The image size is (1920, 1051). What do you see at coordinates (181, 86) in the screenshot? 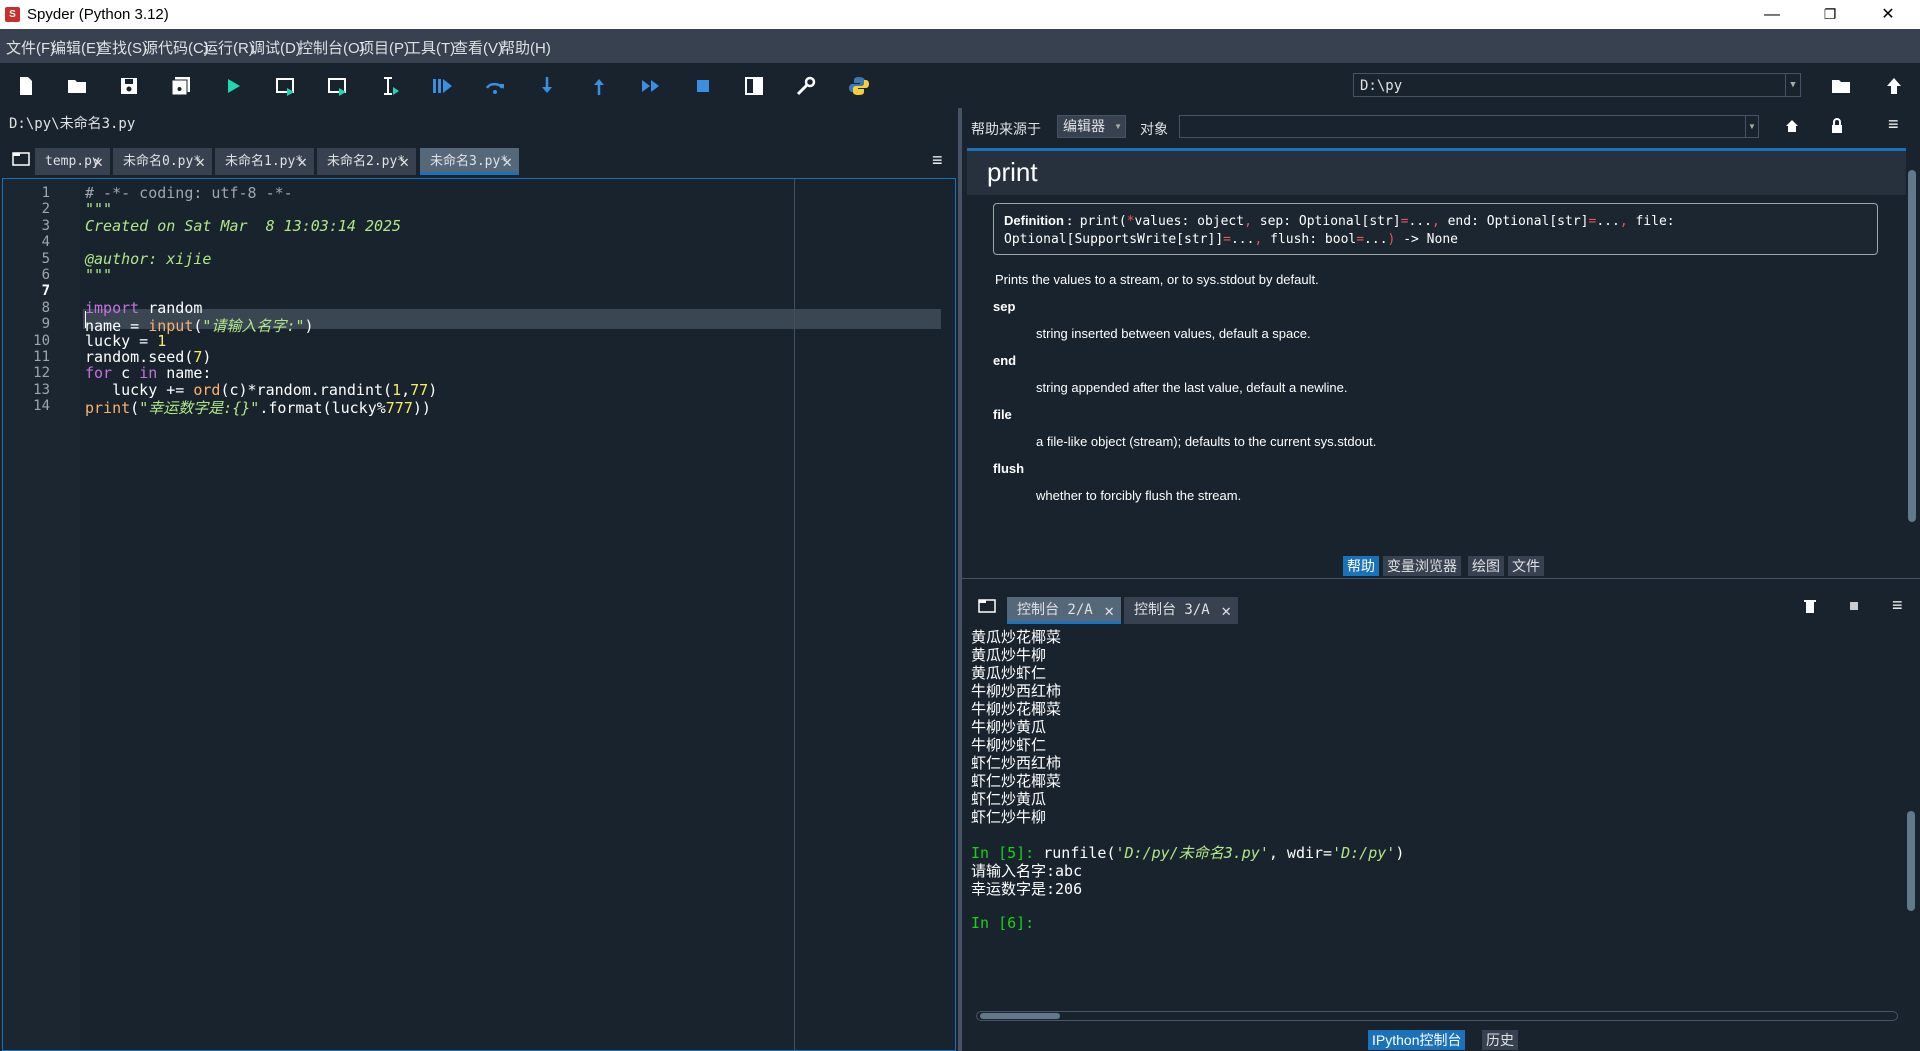
I see `save-all-icon` at bounding box center [181, 86].